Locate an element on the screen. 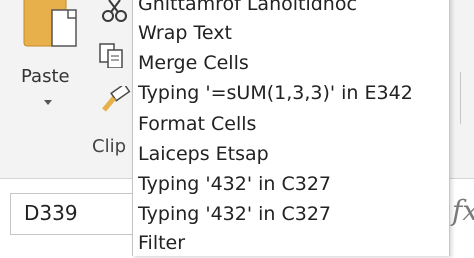 This screenshot has height=258, width=474. group-divider is located at coordinates (460, 98).